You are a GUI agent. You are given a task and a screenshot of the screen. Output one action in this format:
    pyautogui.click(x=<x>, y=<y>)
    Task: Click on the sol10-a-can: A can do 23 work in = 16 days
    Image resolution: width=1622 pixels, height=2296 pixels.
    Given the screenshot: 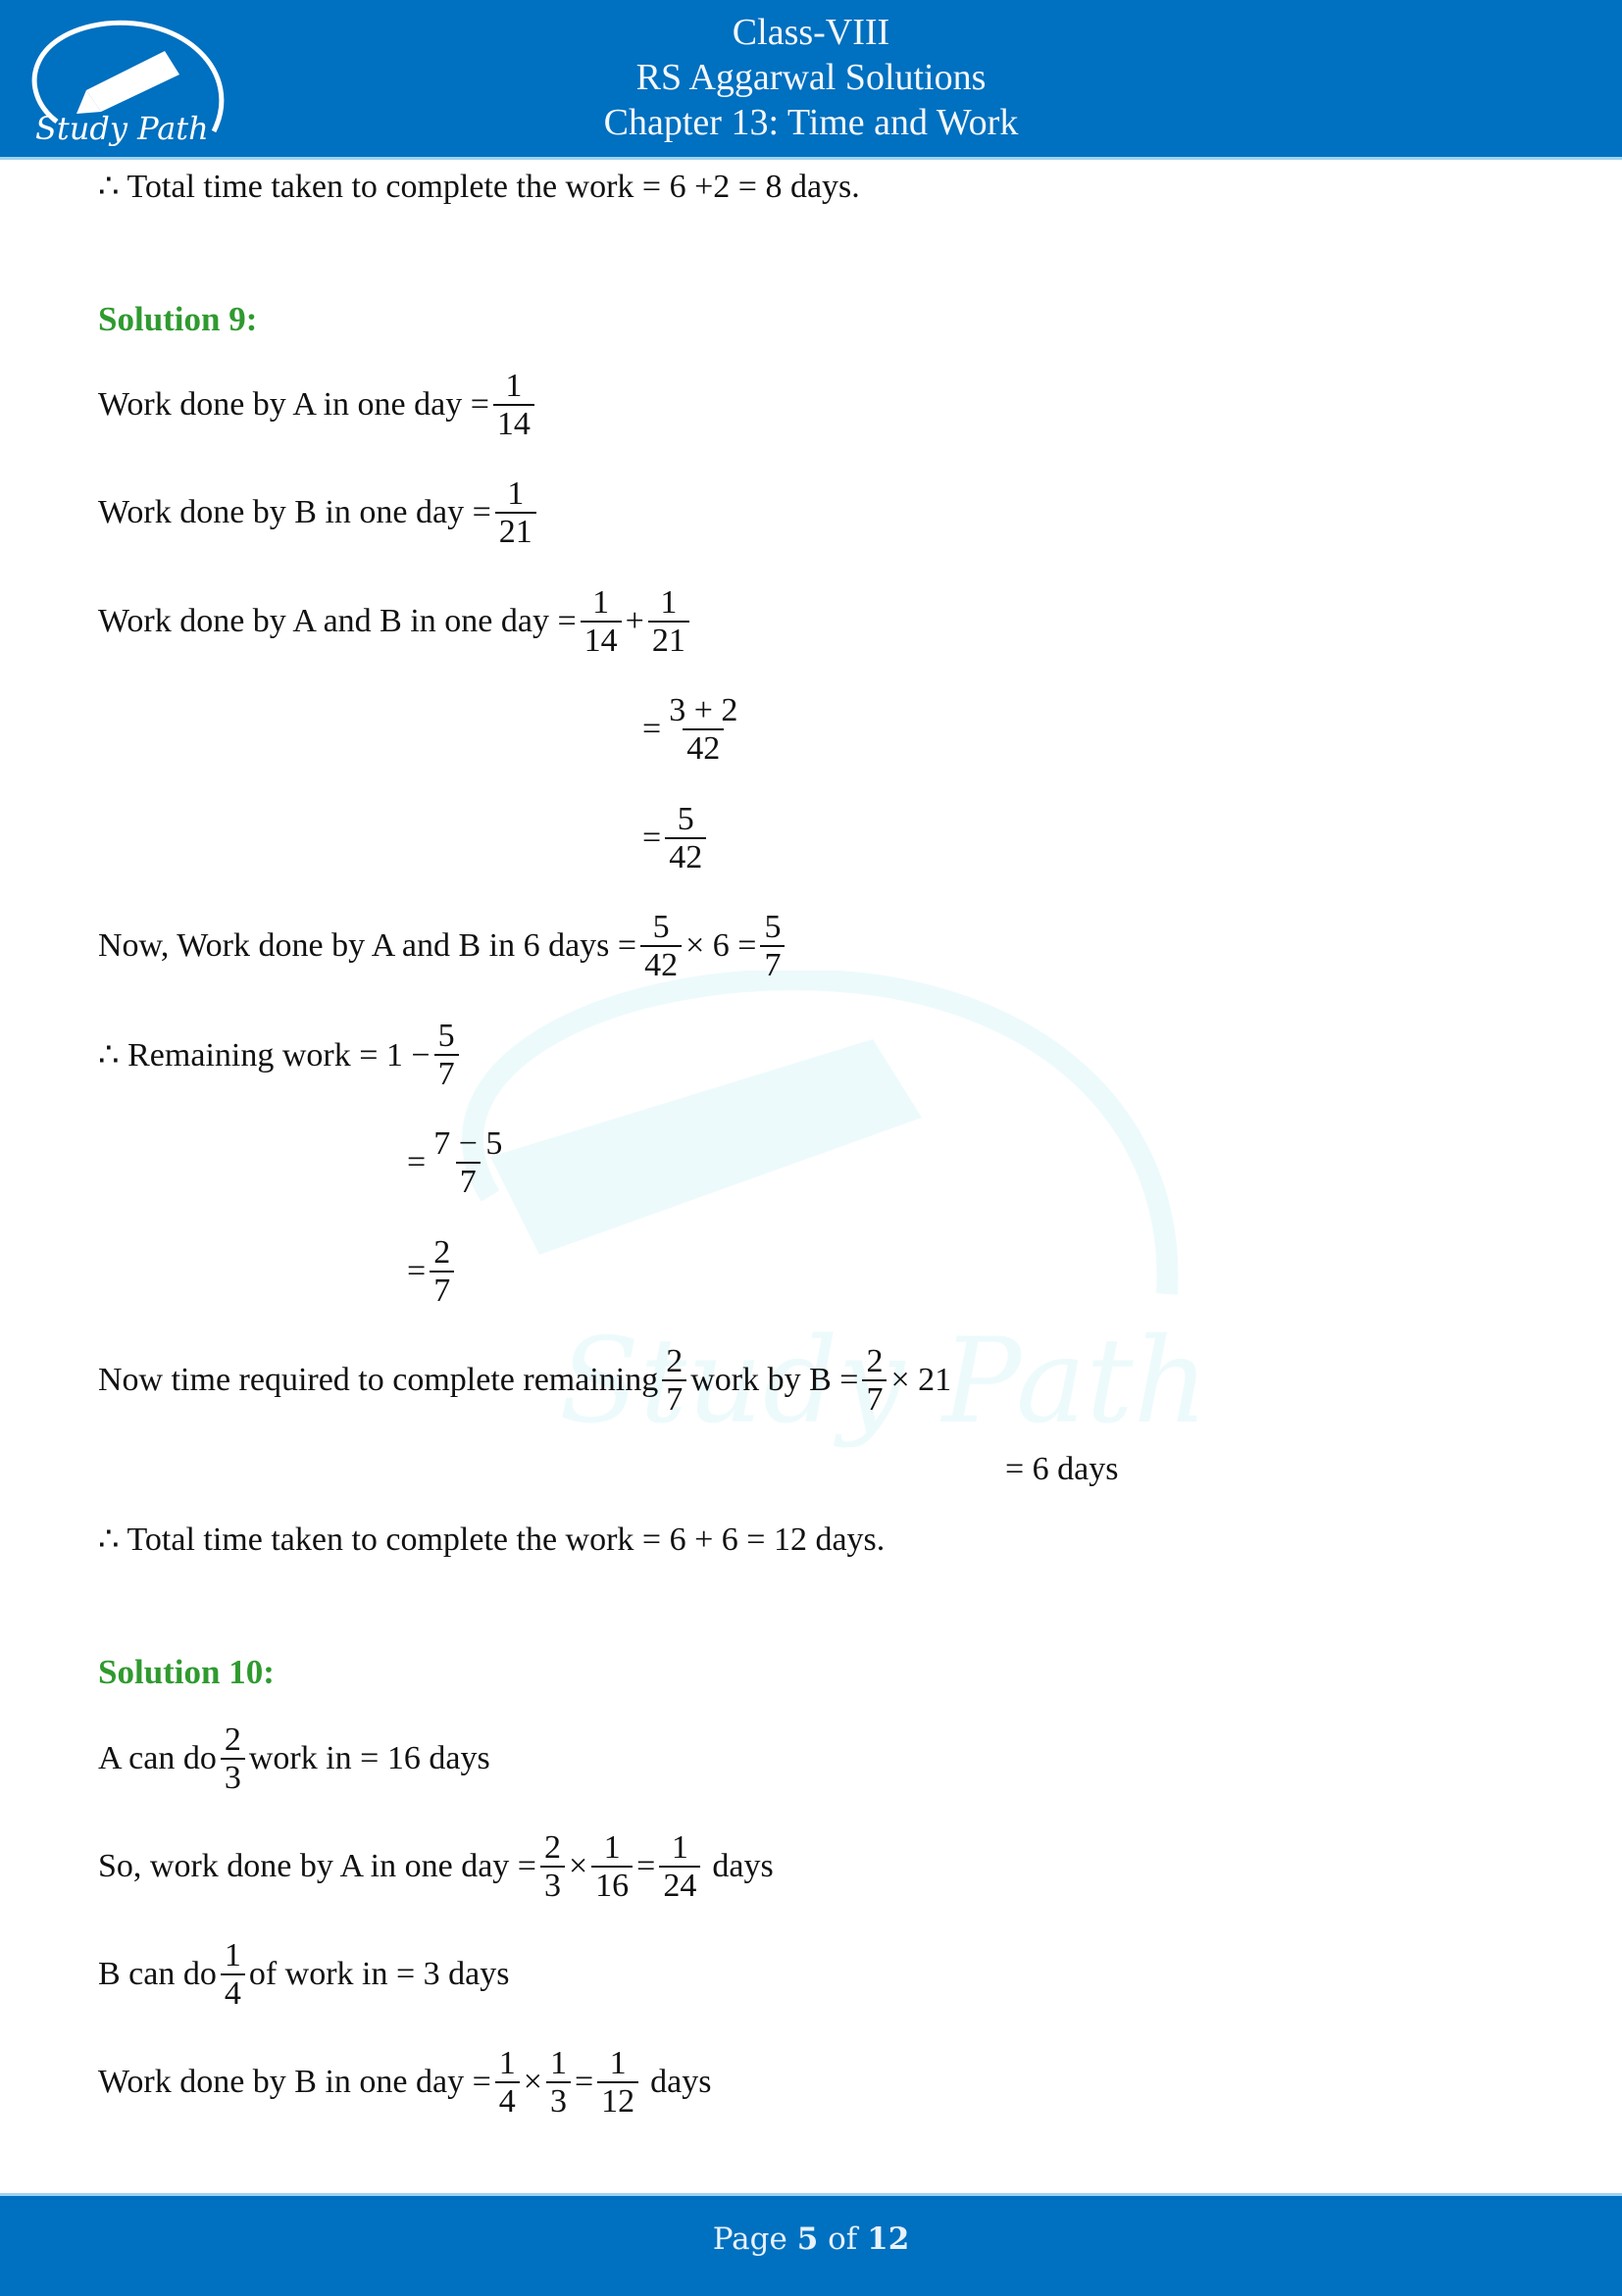 What is the action you would take?
    pyautogui.click(x=294, y=1759)
    